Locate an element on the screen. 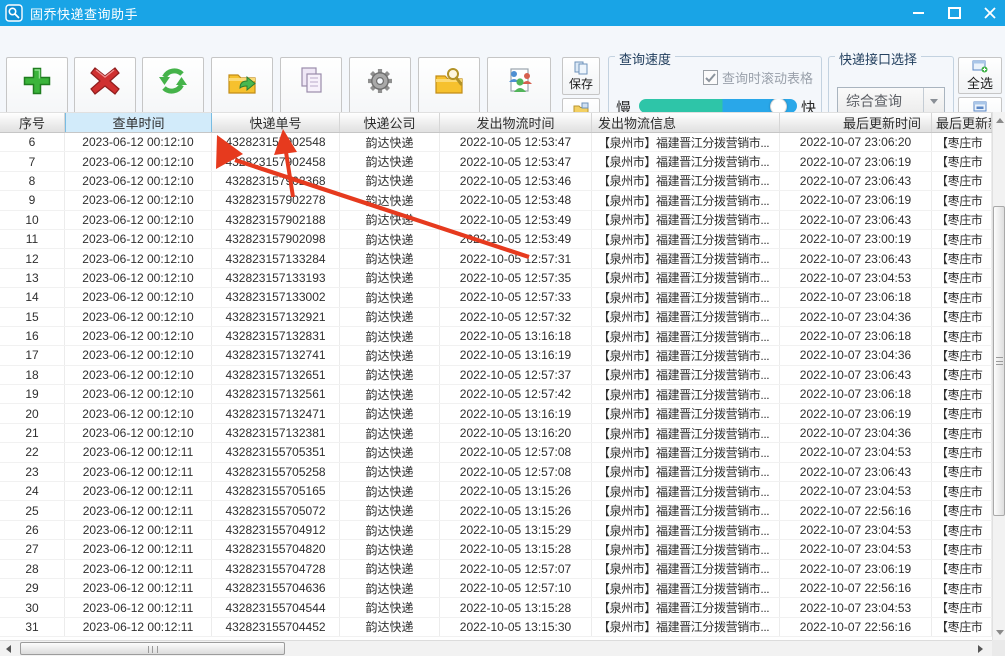  close-button is located at coordinates (990, 13).